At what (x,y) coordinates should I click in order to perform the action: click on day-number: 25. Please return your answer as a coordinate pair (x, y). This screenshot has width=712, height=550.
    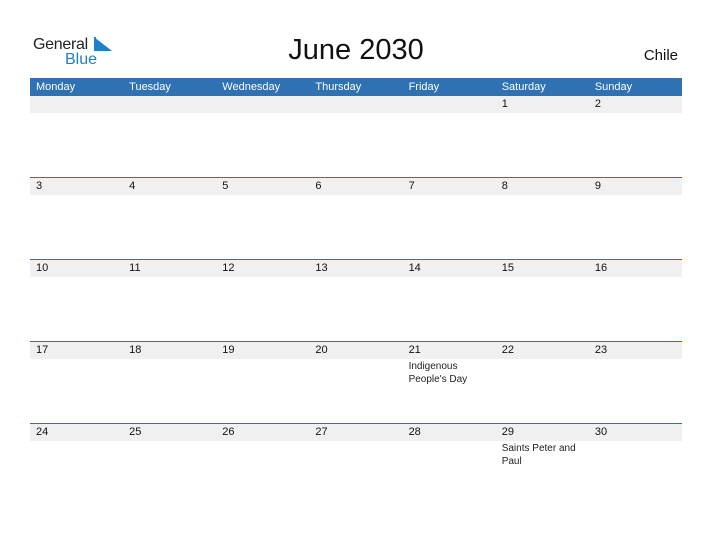
    Looking at the image, I should click on (135, 432).